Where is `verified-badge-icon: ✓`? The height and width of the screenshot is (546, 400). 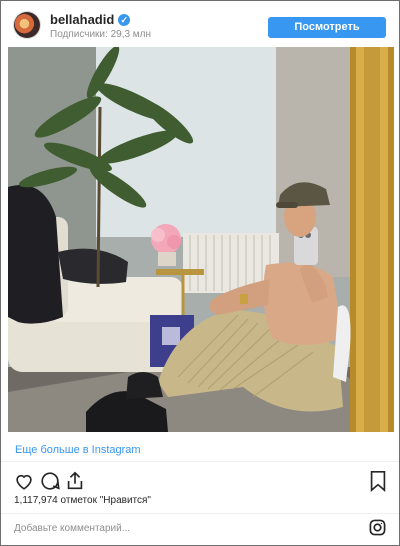
verified-badge-icon: ✓ is located at coordinates (124, 19).